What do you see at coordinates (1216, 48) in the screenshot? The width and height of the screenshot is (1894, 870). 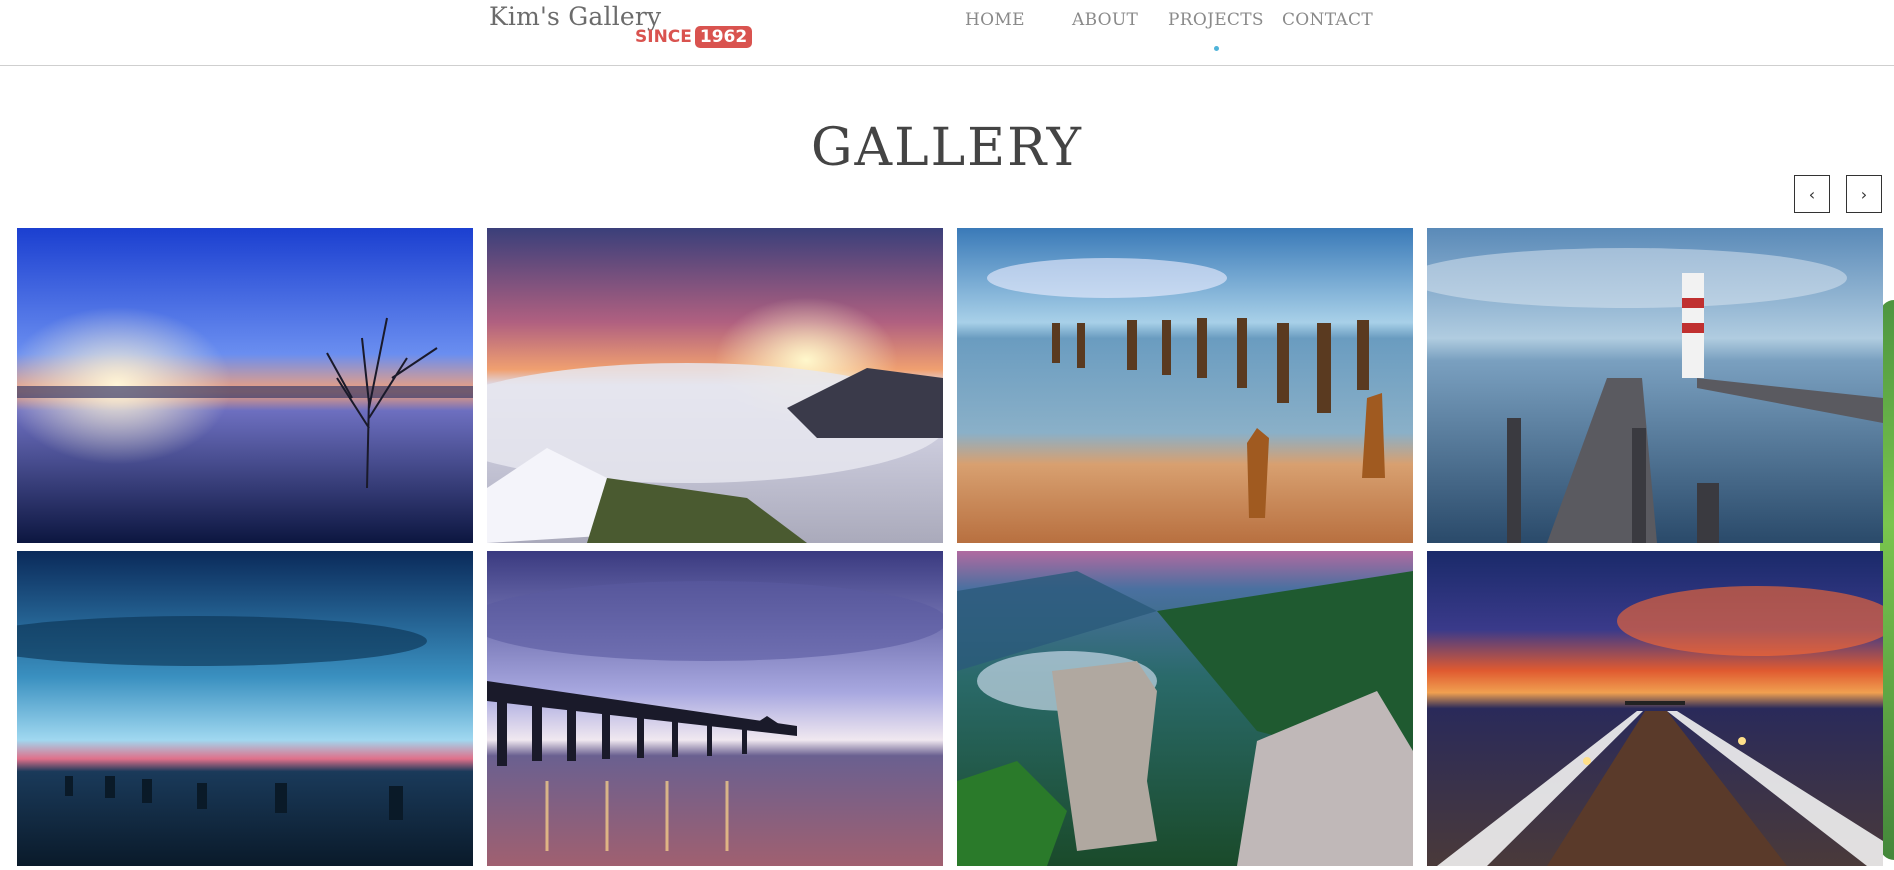 I see `nav-active-indicator` at bounding box center [1216, 48].